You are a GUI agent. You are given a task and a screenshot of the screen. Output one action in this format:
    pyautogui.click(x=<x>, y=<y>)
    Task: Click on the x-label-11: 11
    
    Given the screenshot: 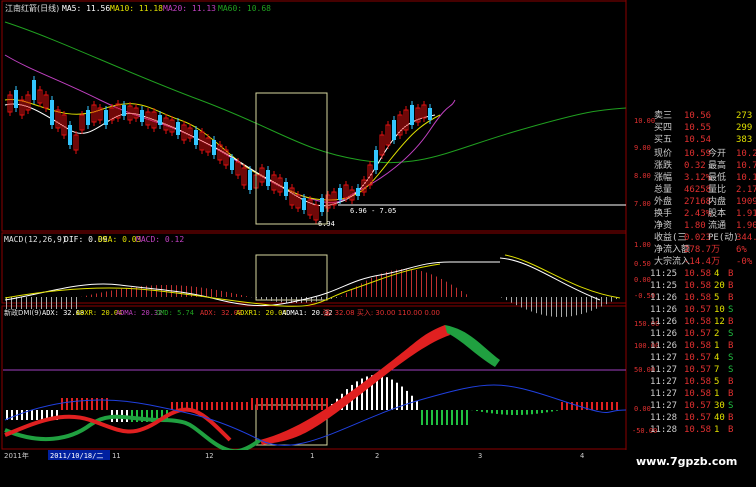 What is the action you would take?
    pyautogui.click(x=116, y=456)
    